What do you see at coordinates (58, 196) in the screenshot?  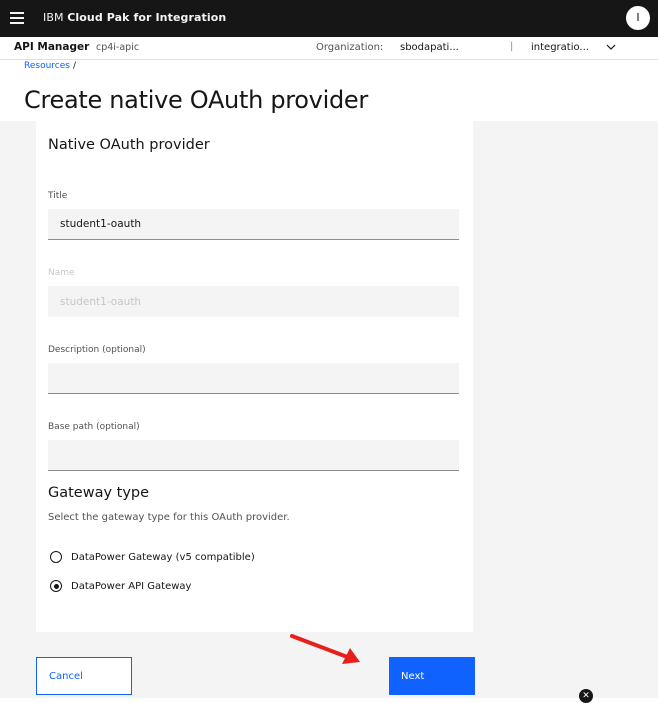 I see `title-label: Title` at bounding box center [58, 196].